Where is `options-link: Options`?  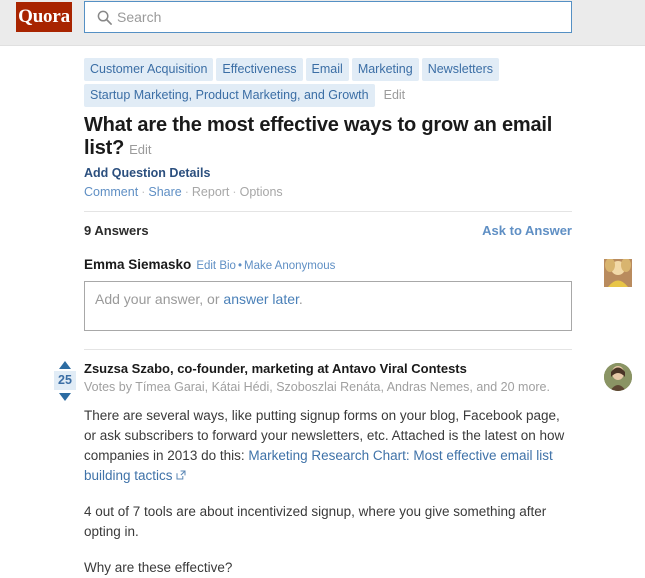
options-link: Options is located at coordinates (261, 192).